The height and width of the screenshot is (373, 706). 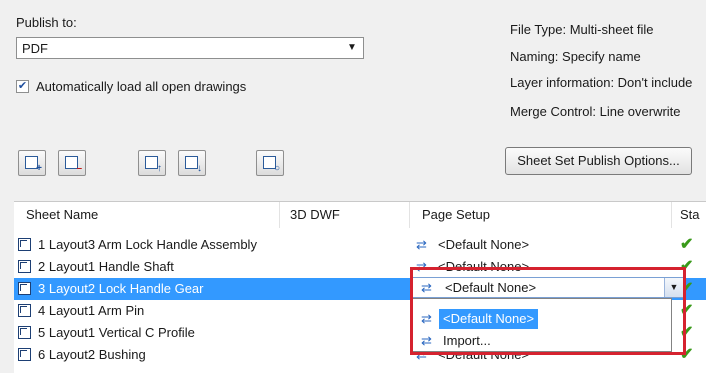 What do you see at coordinates (352, 48) in the screenshot?
I see `chevron-down-icon: ▼` at bounding box center [352, 48].